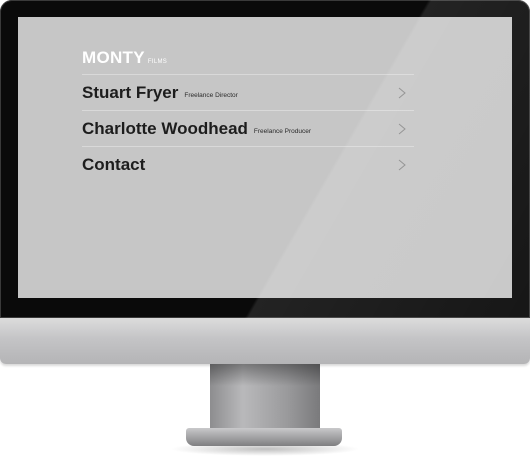 The image size is (530, 472). What do you see at coordinates (157, 62) in the screenshot?
I see `brand-suffix: FILMS` at bounding box center [157, 62].